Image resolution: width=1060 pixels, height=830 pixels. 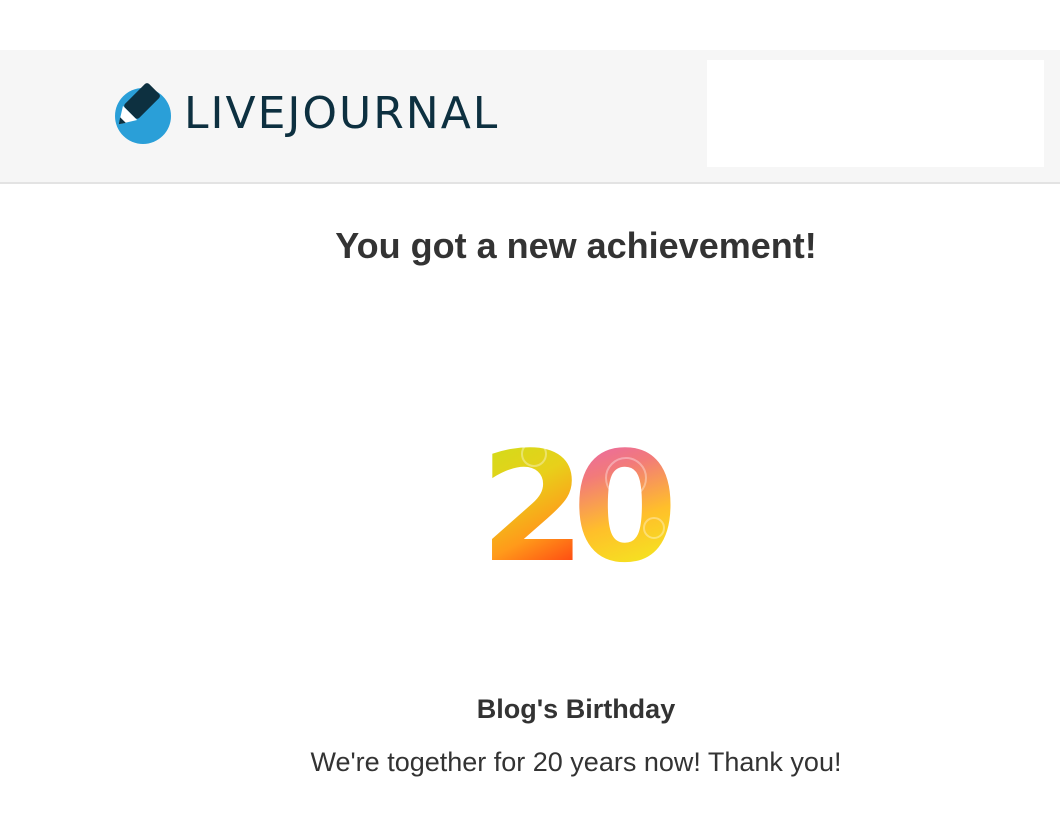 What do you see at coordinates (576, 709) in the screenshot?
I see `achievement-name: Blog's Birthday` at bounding box center [576, 709].